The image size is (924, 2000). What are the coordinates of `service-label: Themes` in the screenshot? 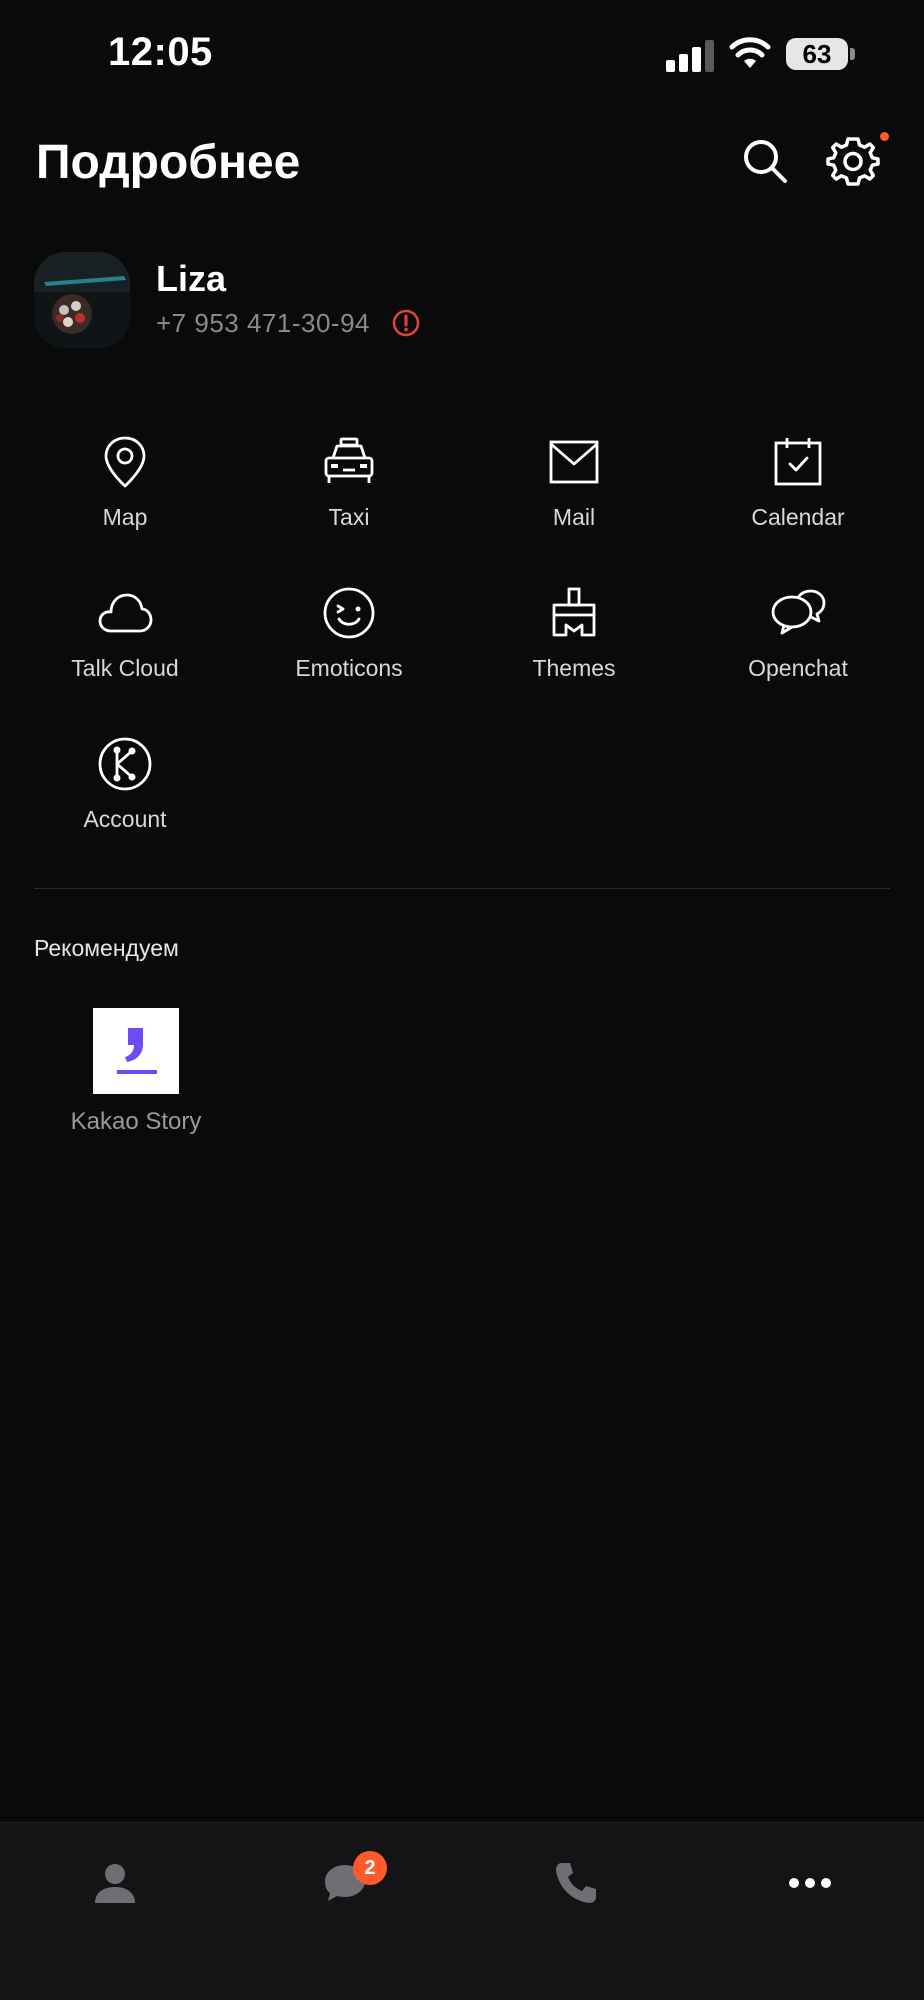 It's located at (574, 668).